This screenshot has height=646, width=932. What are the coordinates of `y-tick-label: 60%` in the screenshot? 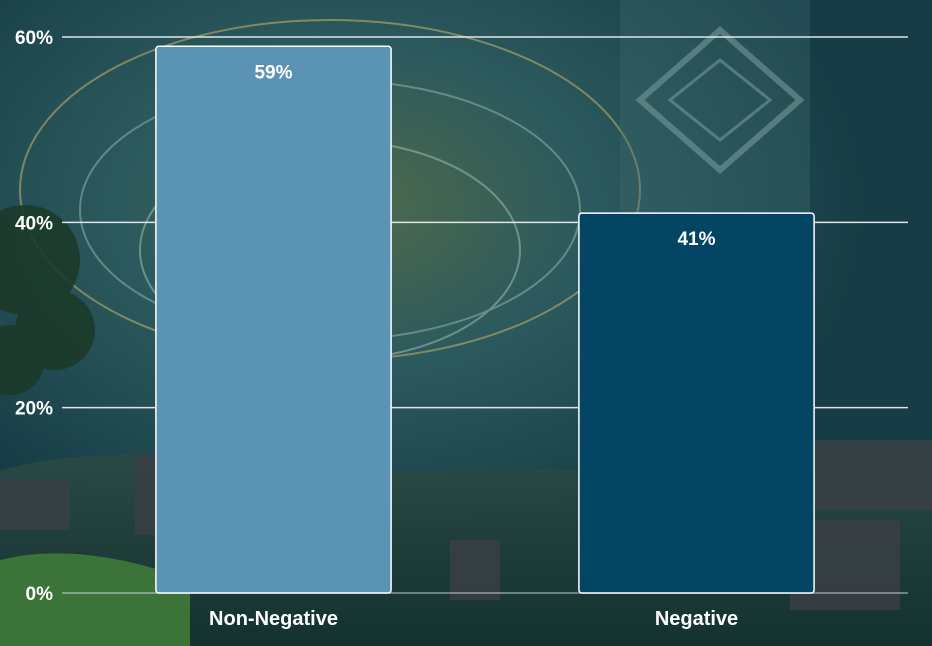 It's located at (34, 38).